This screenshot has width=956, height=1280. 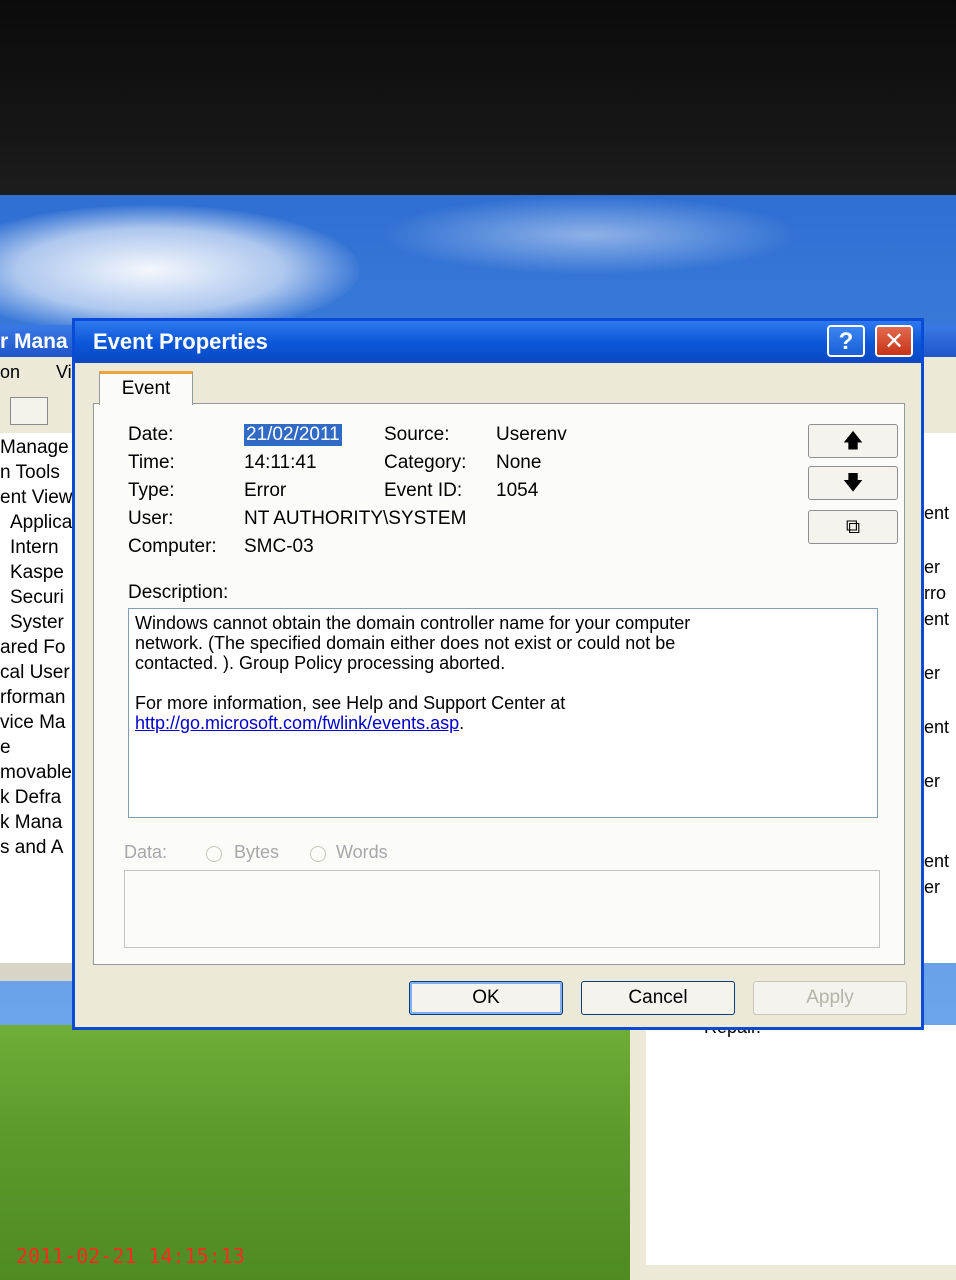 What do you see at coordinates (37, 573) in the screenshot?
I see `tree-item: Kaspe` at bounding box center [37, 573].